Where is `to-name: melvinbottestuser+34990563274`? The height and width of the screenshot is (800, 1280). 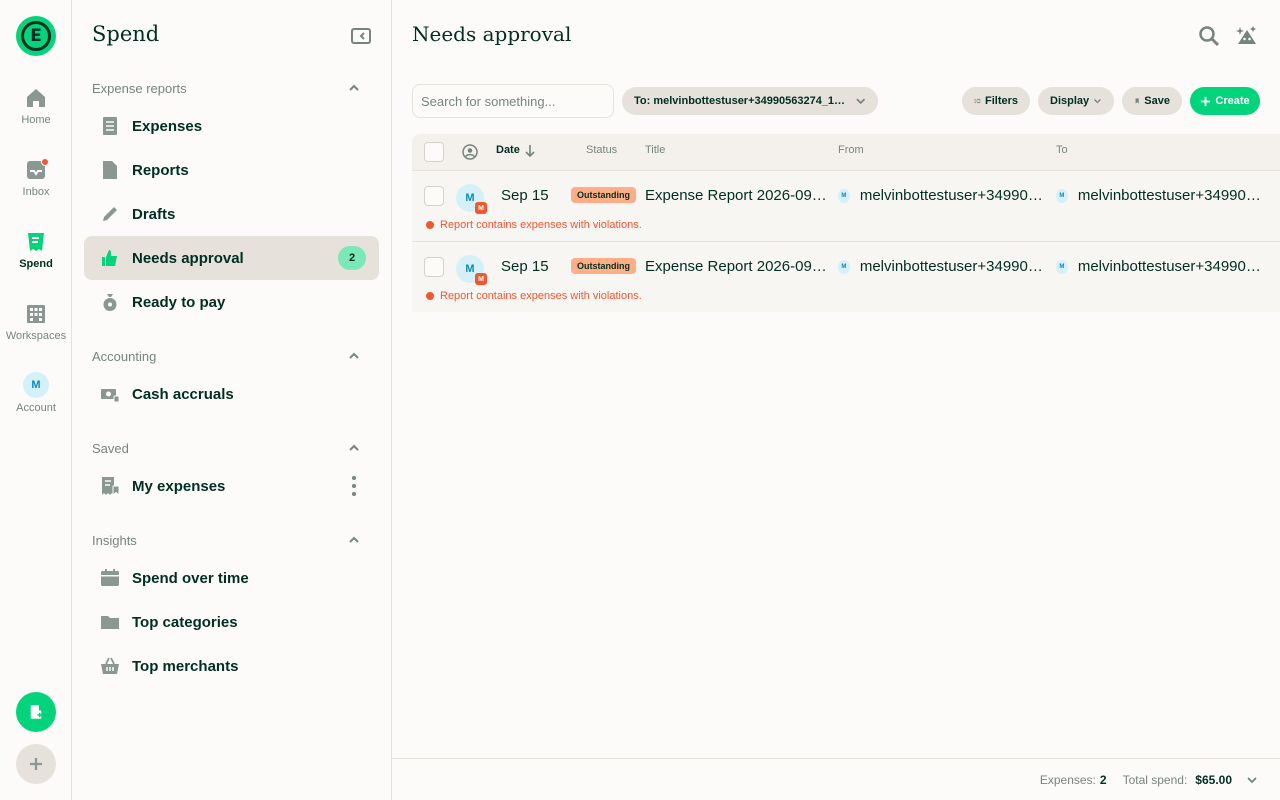 to-name: melvinbottestuser+34990563274 is located at coordinates (1169, 266).